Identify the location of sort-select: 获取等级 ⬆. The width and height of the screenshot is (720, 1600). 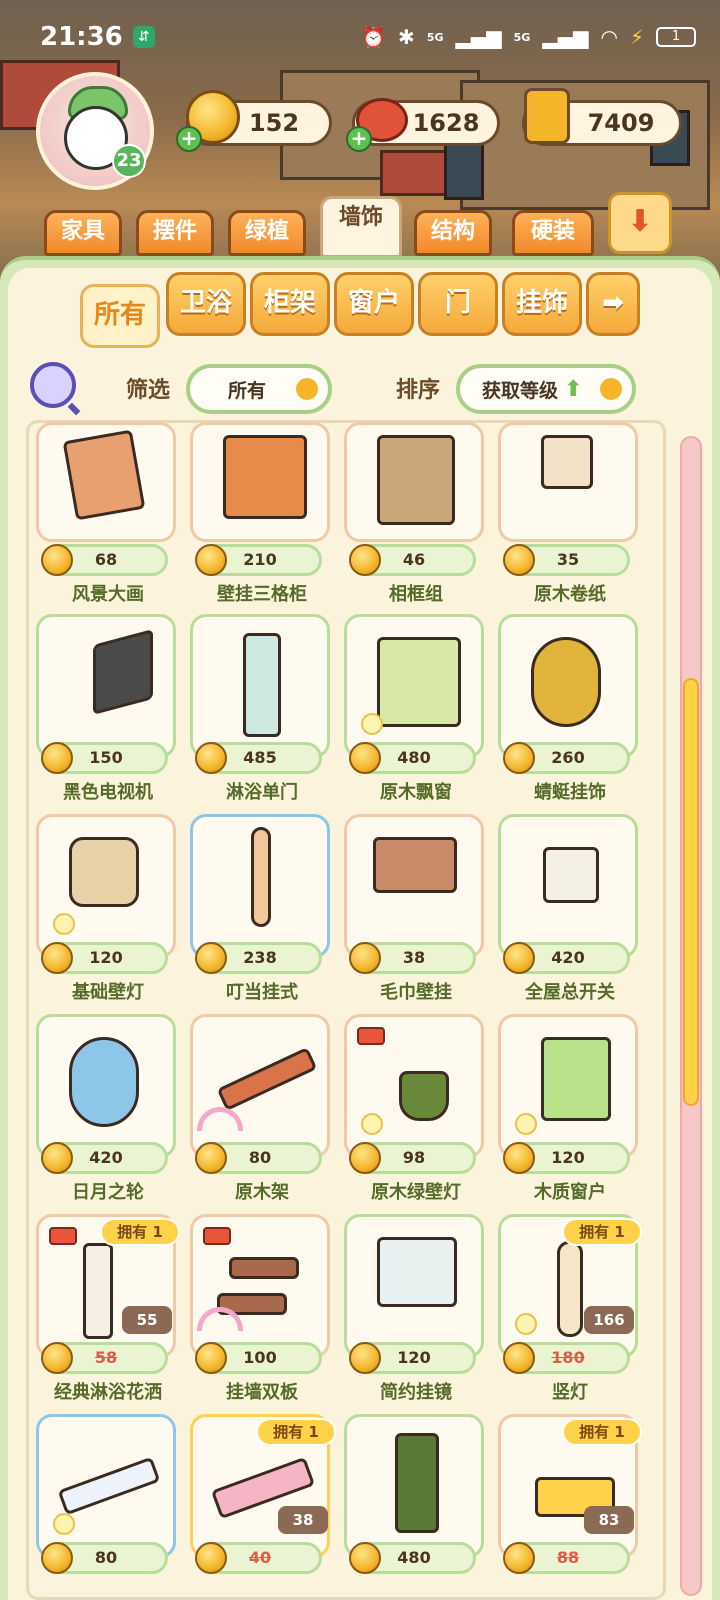
(546, 389).